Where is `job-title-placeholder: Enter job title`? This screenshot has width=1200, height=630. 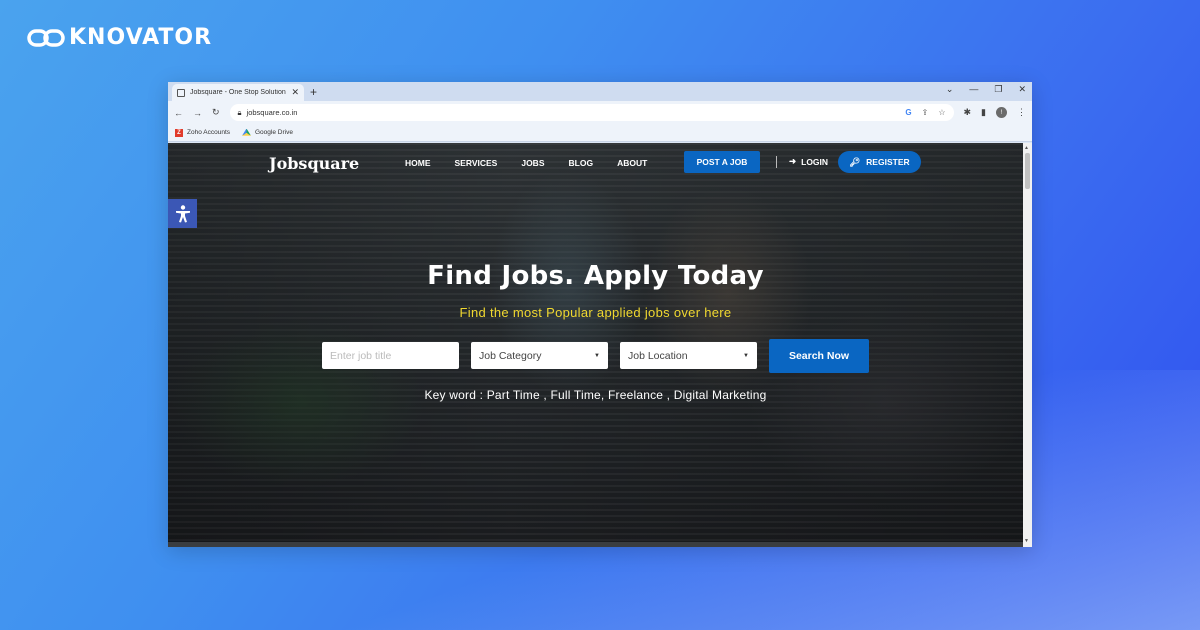
job-title-placeholder: Enter job title is located at coordinates (361, 355).